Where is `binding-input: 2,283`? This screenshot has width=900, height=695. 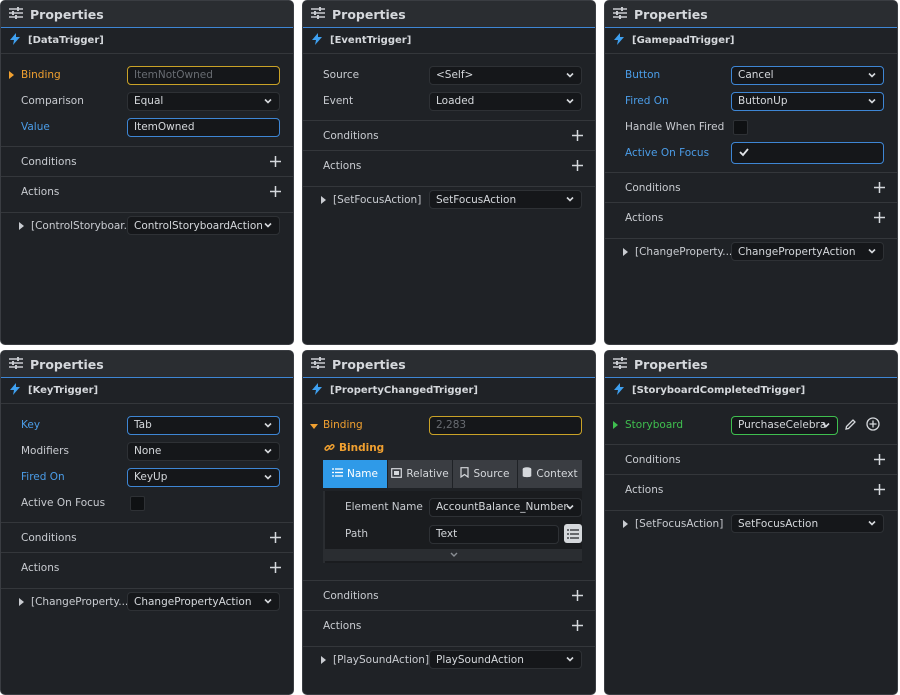 binding-input: 2,283 is located at coordinates (505, 425).